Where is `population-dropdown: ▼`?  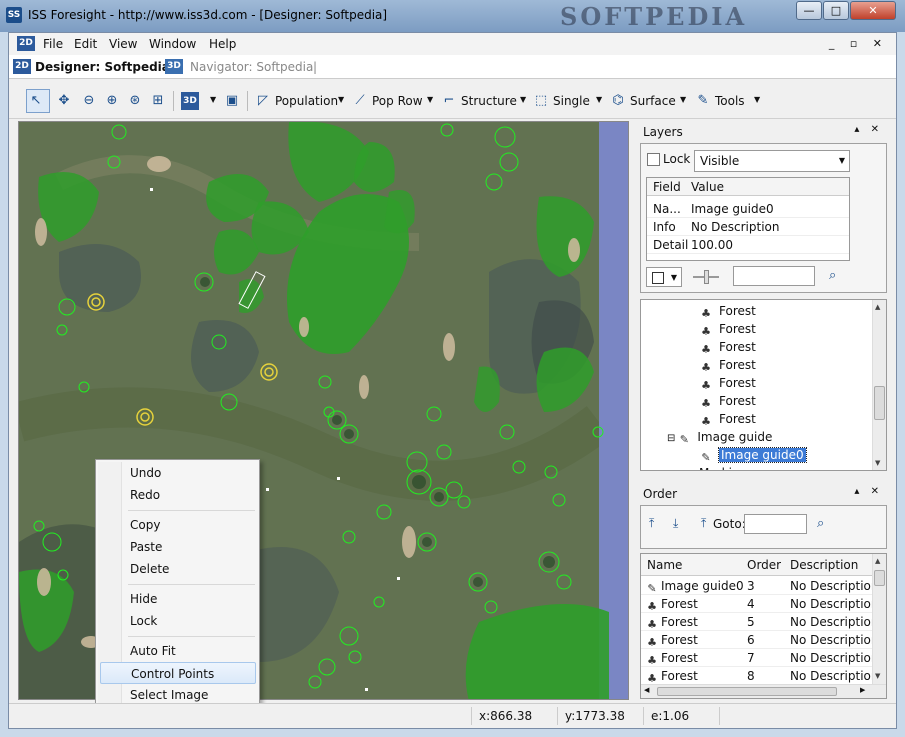 population-dropdown: ▼ is located at coordinates (341, 99).